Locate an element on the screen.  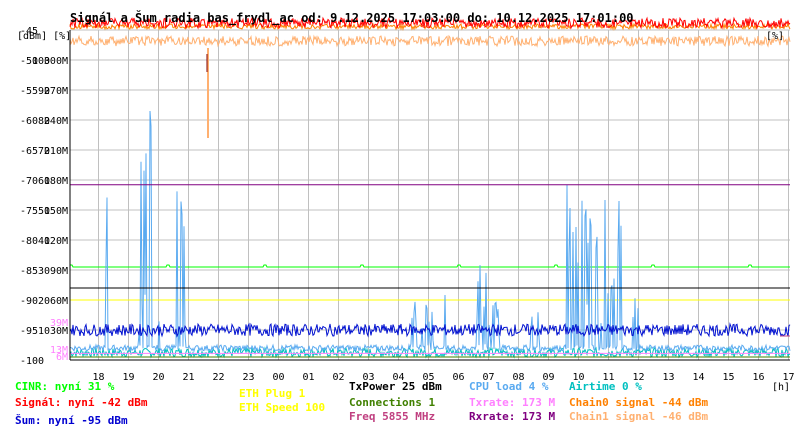
legend-chain0: Chain0 signal -44 dBm is located at coordinates (639, 402).